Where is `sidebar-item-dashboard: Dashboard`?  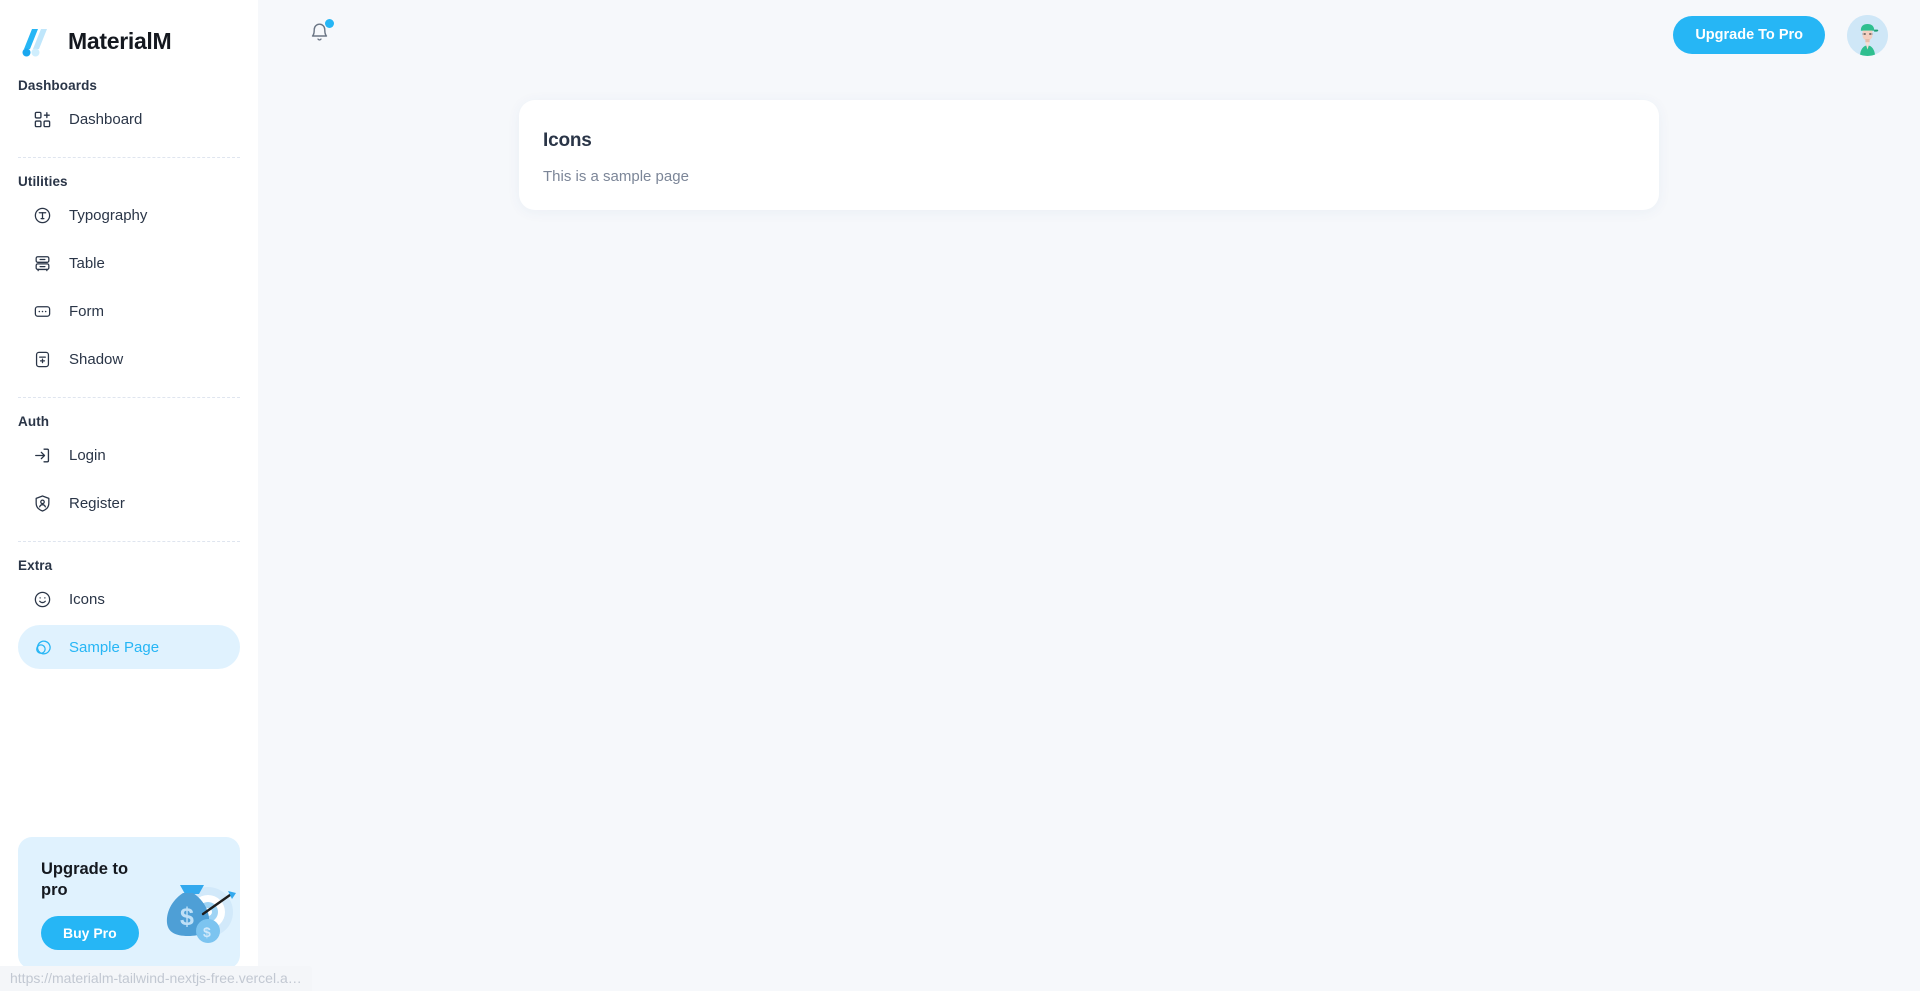
sidebar-item-dashboard: Dashboard is located at coordinates (129, 119).